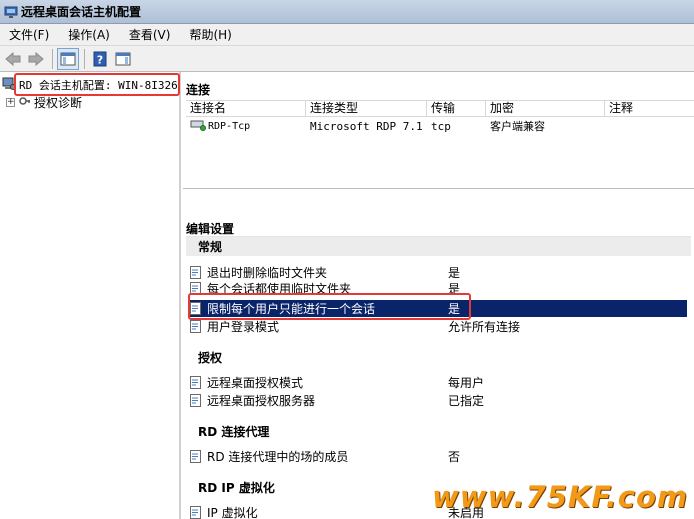 Image resolution: width=694 pixels, height=519 pixels. What do you see at coordinates (454, 457) in the screenshot?
I see `setting-value: 否` at bounding box center [454, 457].